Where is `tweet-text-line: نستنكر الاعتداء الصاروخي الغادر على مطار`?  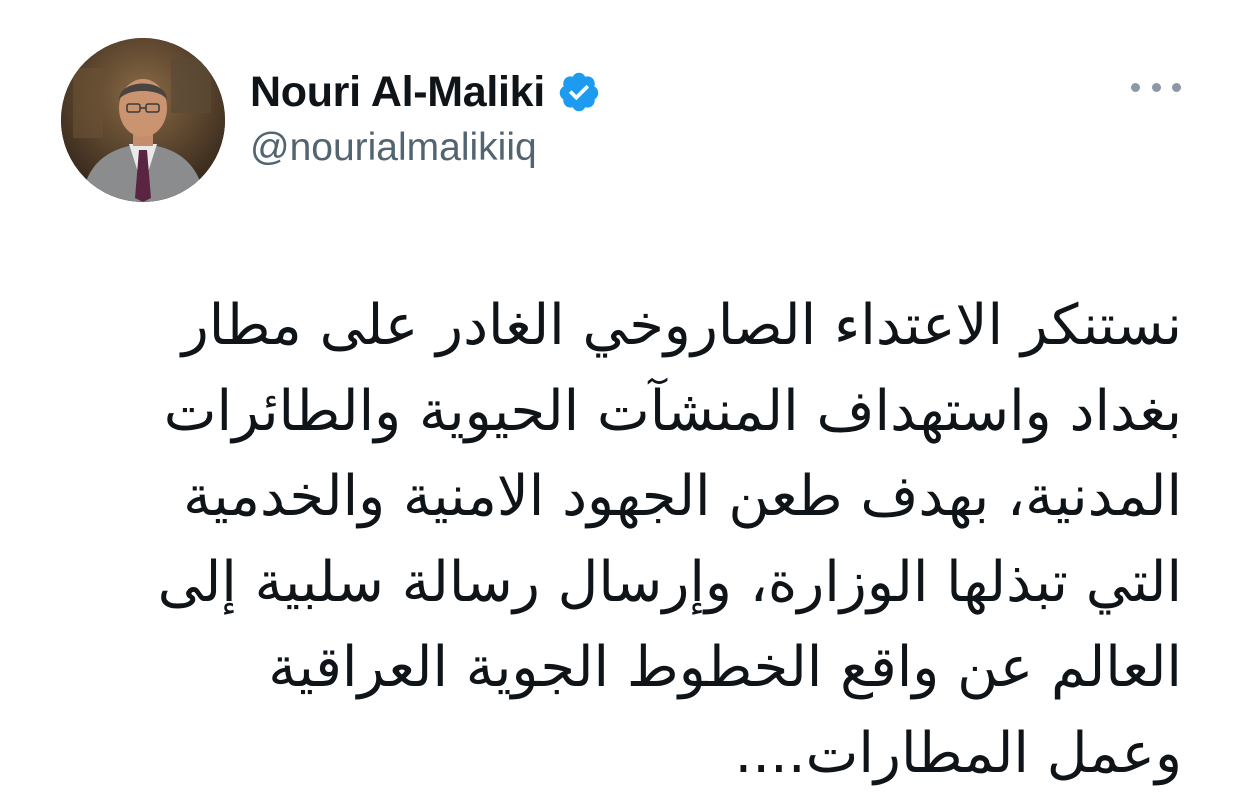
tweet-text-line: نستنكر الاعتداء الصاروخي الغادر على مطار is located at coordinates (681, 325).